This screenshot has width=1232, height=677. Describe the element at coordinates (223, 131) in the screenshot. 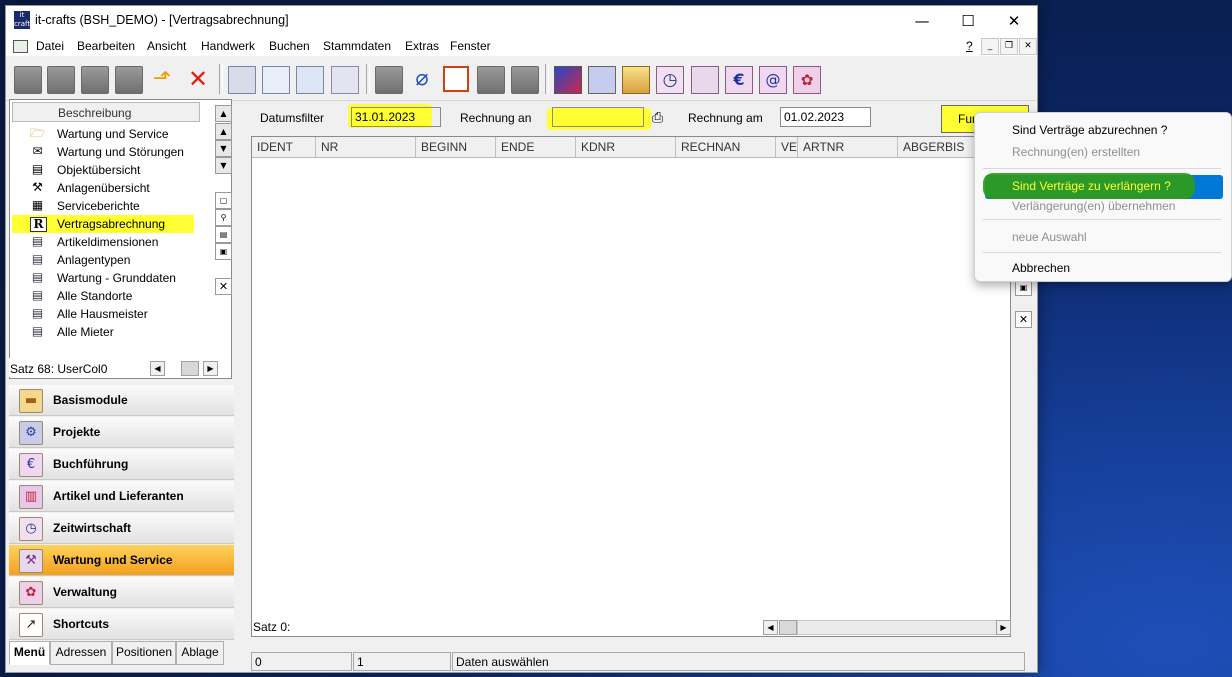

I see `scroll-up-icon: ▲` at that location.